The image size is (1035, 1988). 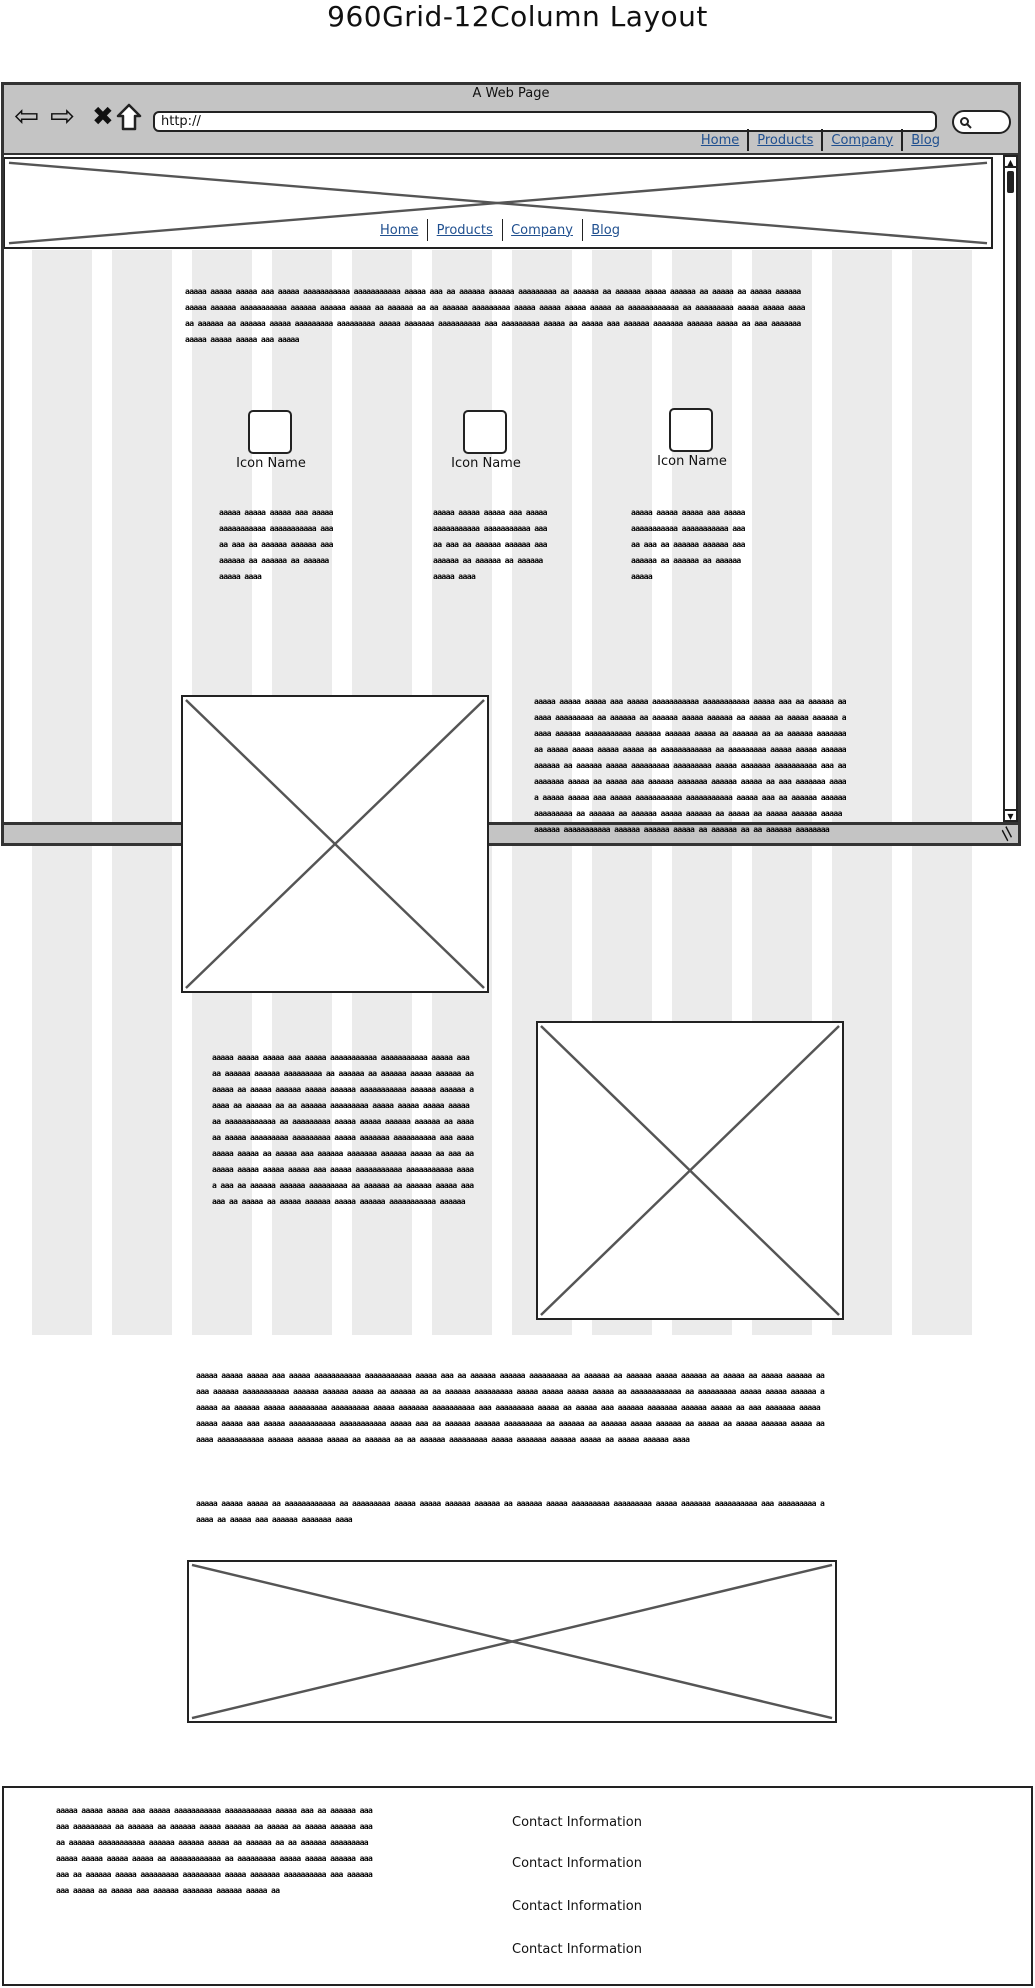 What do you see at coordinates (511, 834) in the screenshot?
I see `browser-status-bar` at bounding box center [511, 834].